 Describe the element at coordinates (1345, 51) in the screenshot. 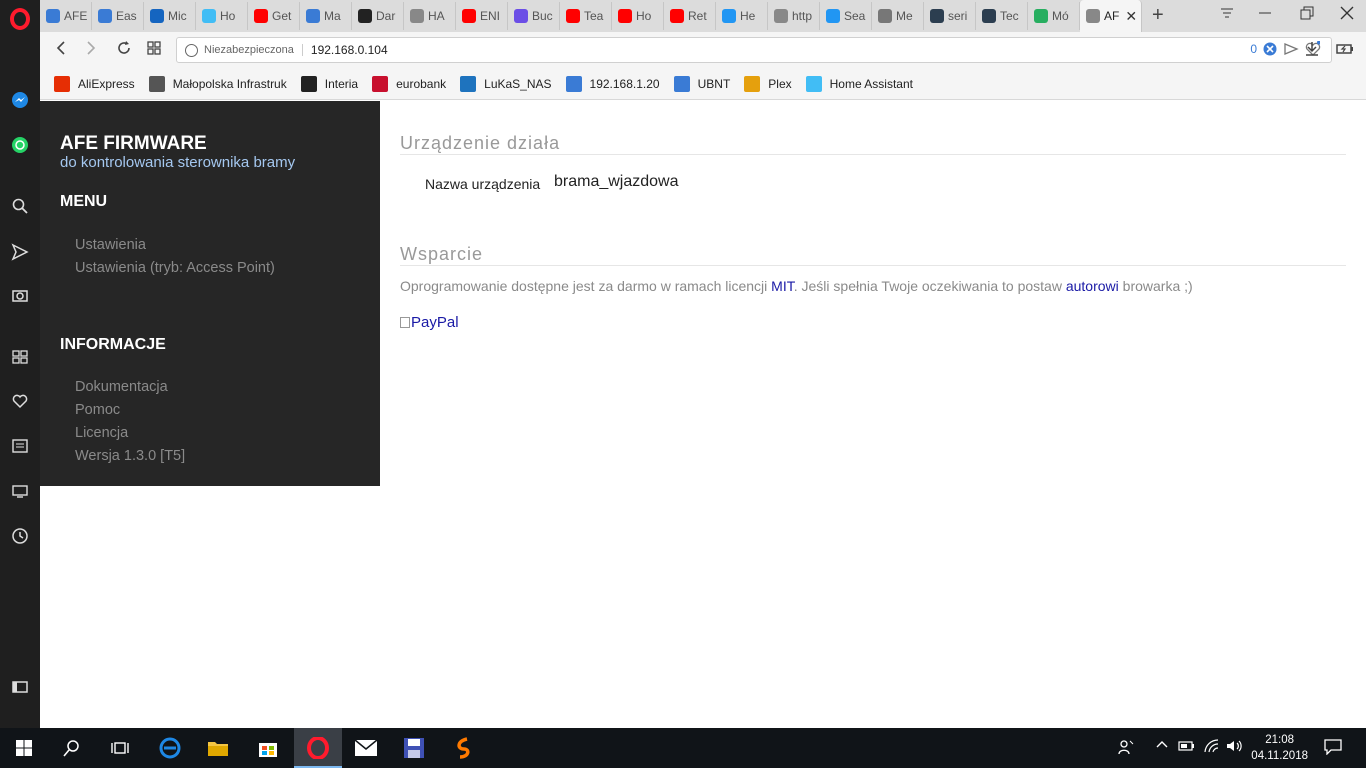

I see `battery-saver-icon` at that location.